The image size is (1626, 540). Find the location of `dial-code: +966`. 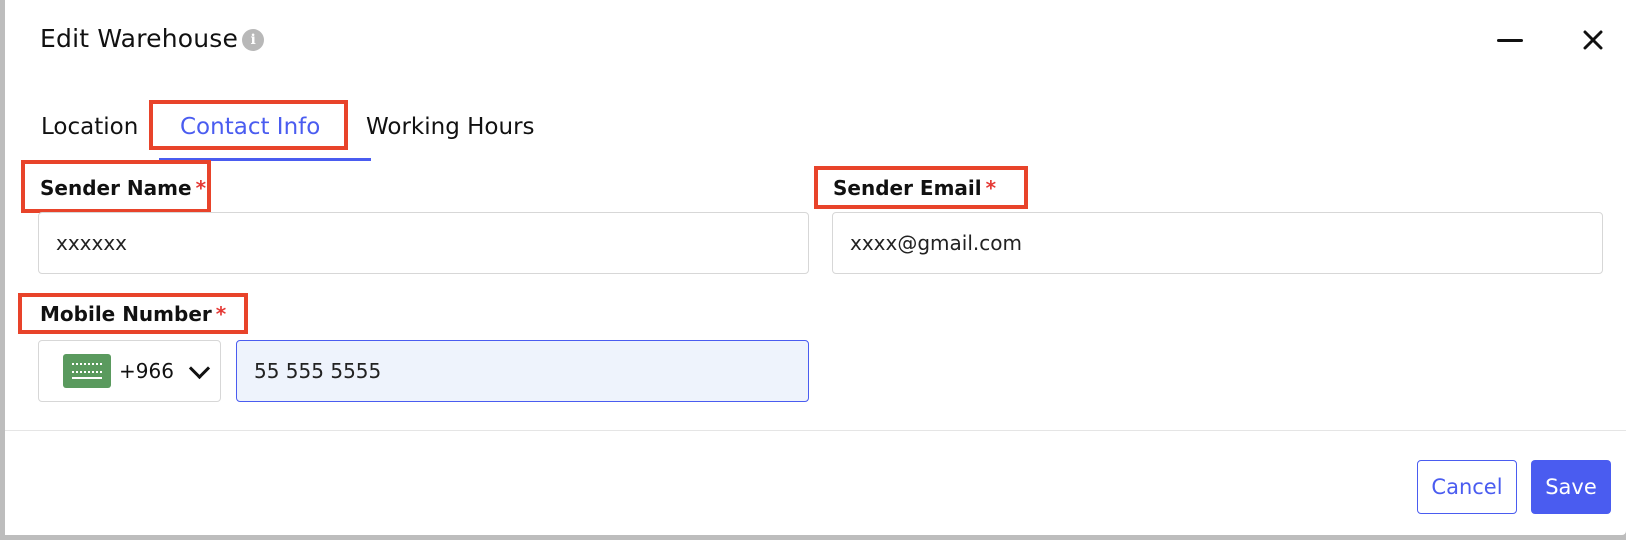

dial-code: +966 is located at coordinates (146, 371).